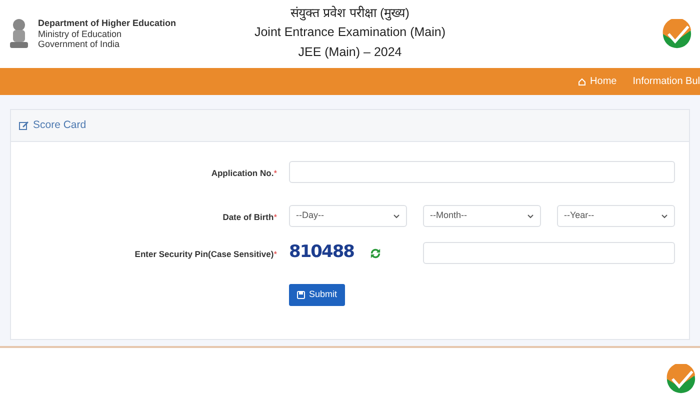 This screenshot has height=400, width=700. Describe the element at coordinates (59, 125) in the screenshot. I see `card-title: Score Card` at that location.